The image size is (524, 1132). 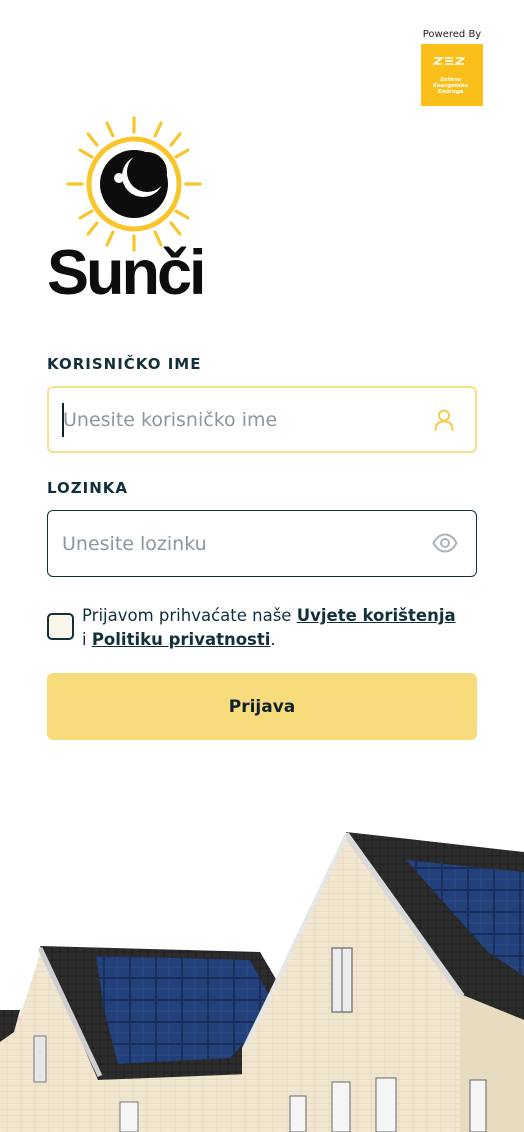 I want to click on username-field, so click(x=262, y=419).